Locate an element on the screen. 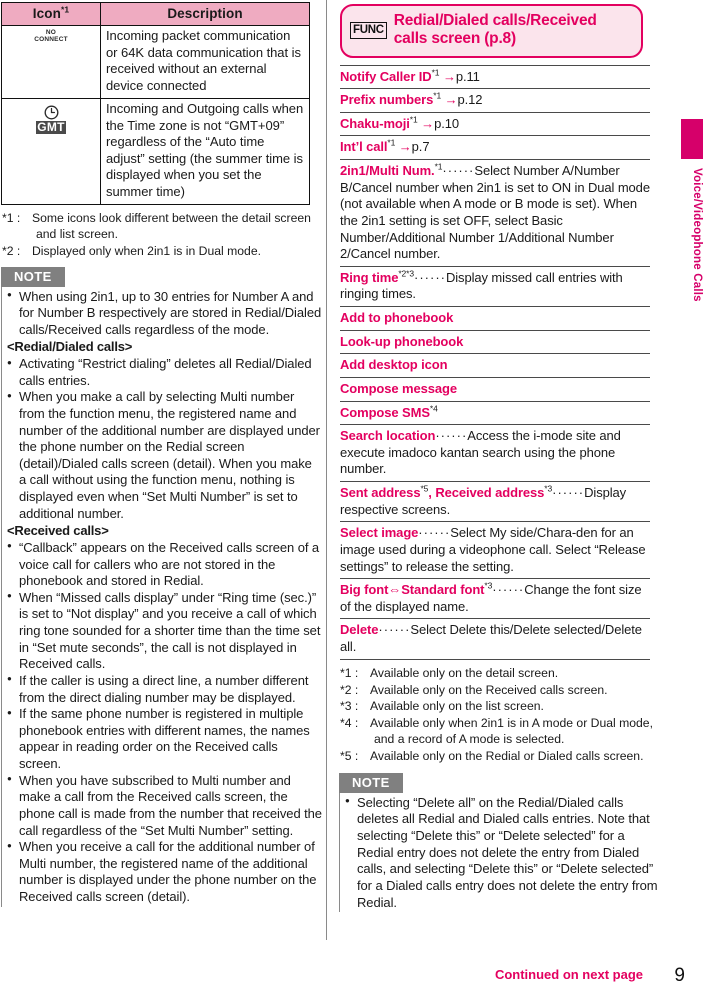 This screenshot has width=703, height=995. footnote-text: Available only on the detail screen. is located at coordinates (464, 672).